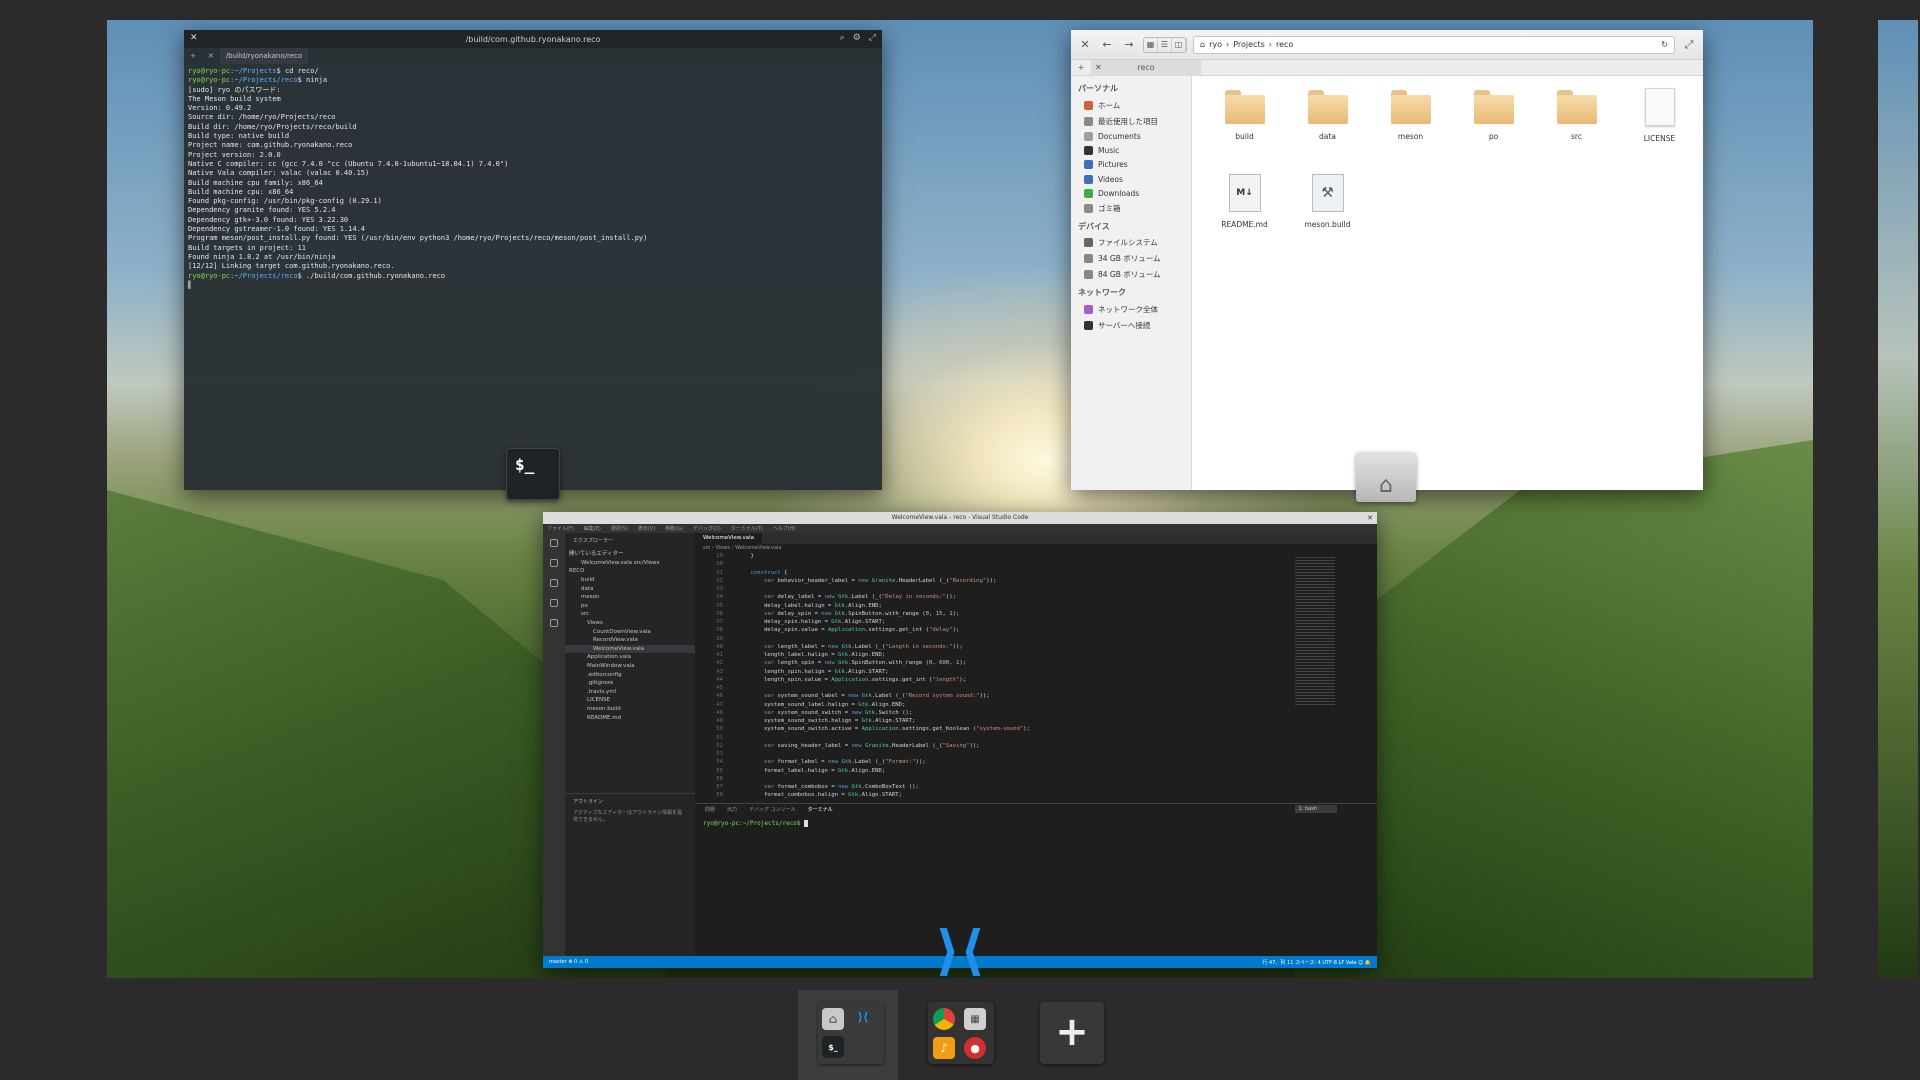  What do you see at coordinates (630, 700) in the screenshot?
I see `file-tree-item: LICENSE` at bounding box center [630, 700].